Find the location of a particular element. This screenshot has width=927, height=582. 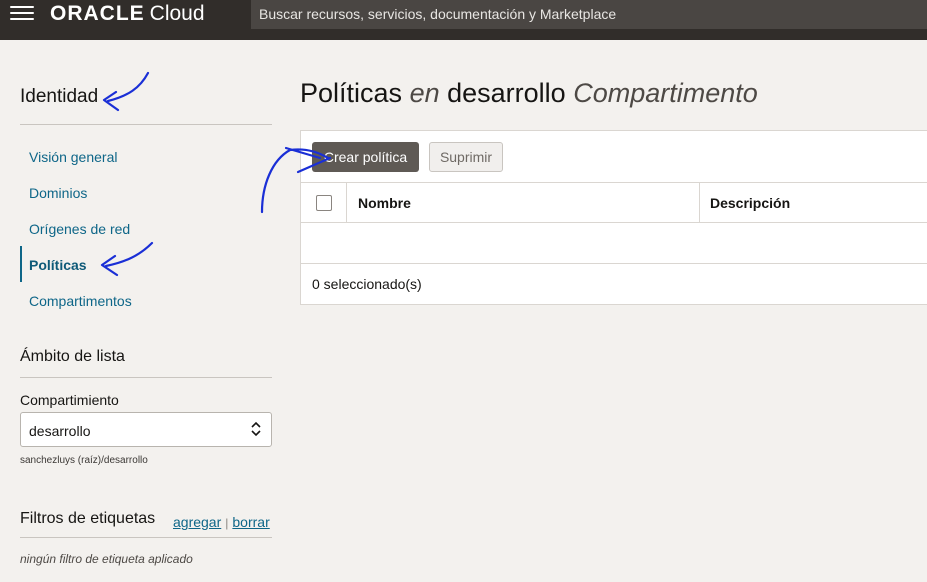

tag-filters-title: Filtros de etiquetas is located at coordinates (88, 518).